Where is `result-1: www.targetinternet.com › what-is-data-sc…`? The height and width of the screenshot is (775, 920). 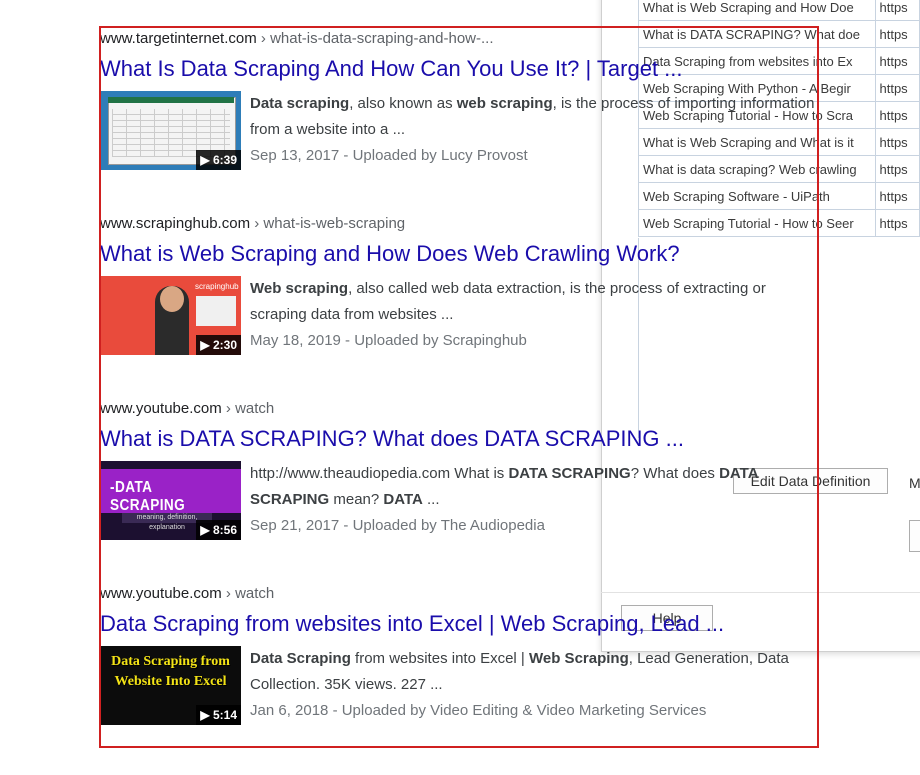
result-1: www.targetinternet.com › what-is-data-sc… is located at coordinates (460, 99).